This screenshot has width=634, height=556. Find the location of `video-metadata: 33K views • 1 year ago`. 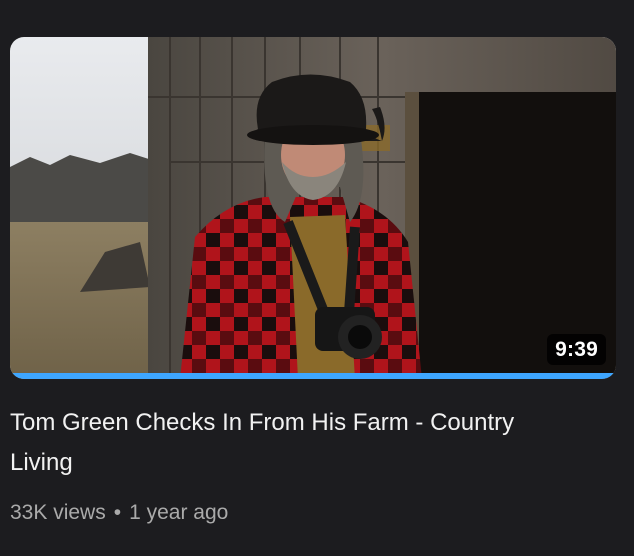

video-metadata: 33K views • 1 year ago is located at coordinates (119, 513).